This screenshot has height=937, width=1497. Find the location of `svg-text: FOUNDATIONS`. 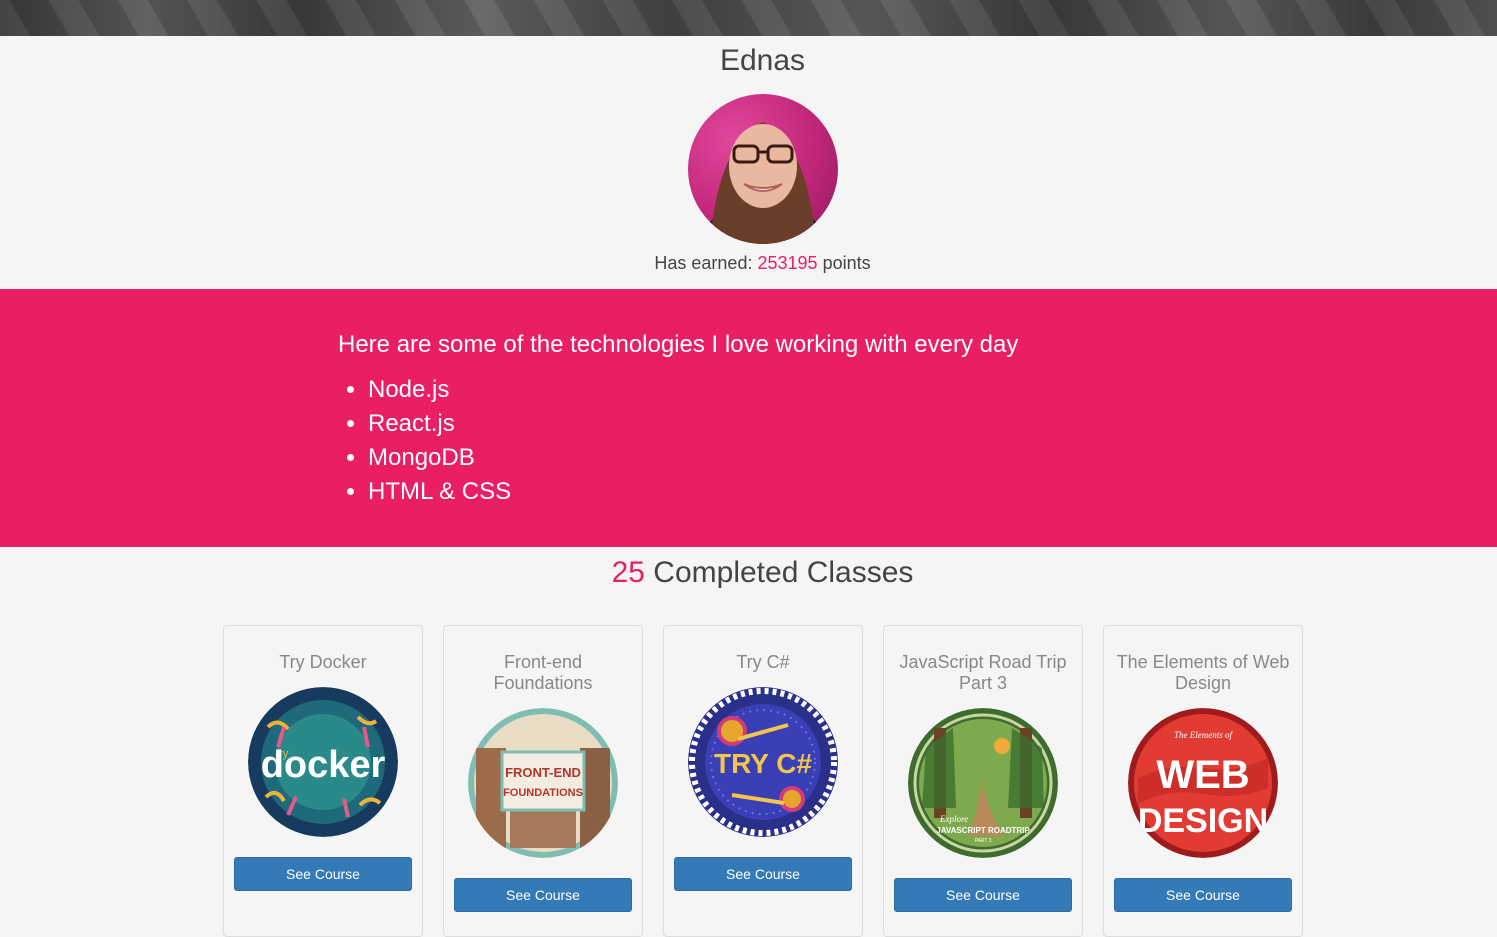

svg-text: FOUNDATIONS is located at coordinates (543, 793).